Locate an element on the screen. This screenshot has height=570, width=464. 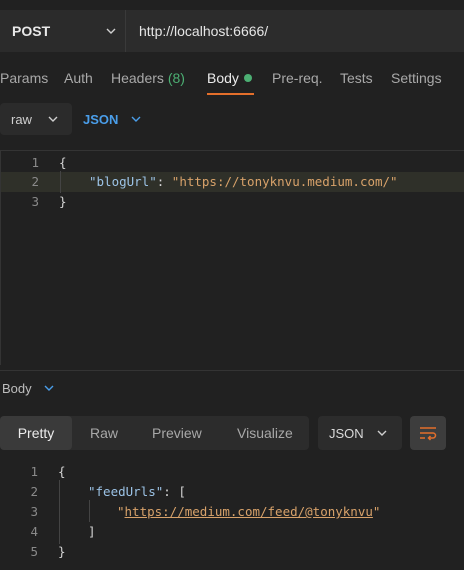
code-text: "https://medium.com/feed/@tonyknvu" is located at coordinates (248, 511).